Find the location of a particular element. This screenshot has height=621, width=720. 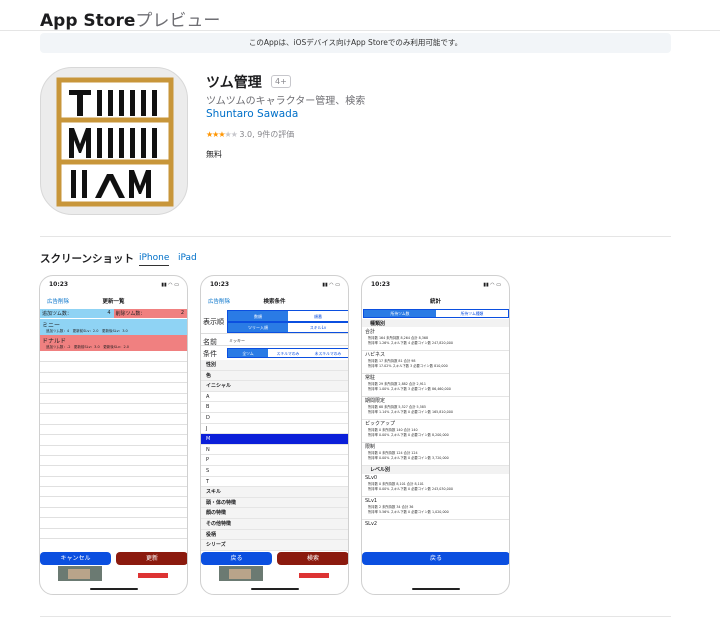

top-bar: App Storeプレビュー is located at coordinates (360, 15).